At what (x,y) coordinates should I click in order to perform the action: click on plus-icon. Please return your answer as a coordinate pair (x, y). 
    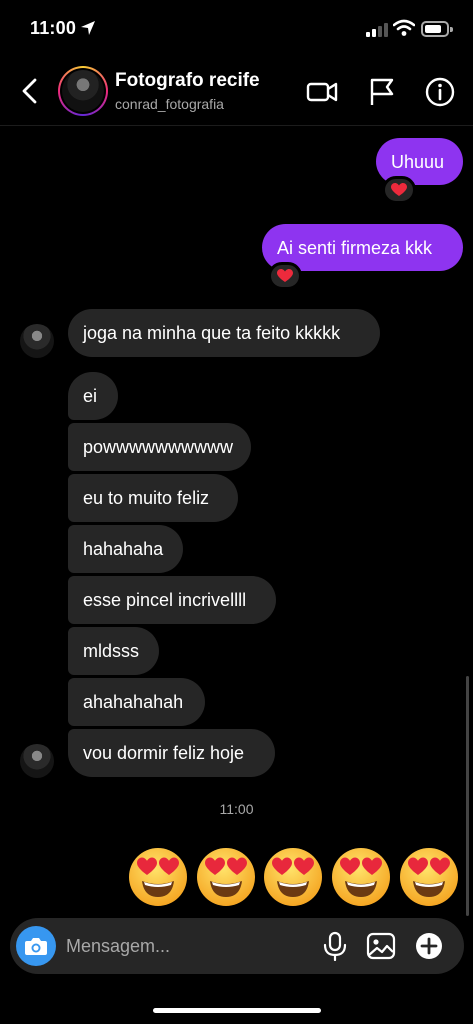
    Looking at the image, I should click on (429, 946).